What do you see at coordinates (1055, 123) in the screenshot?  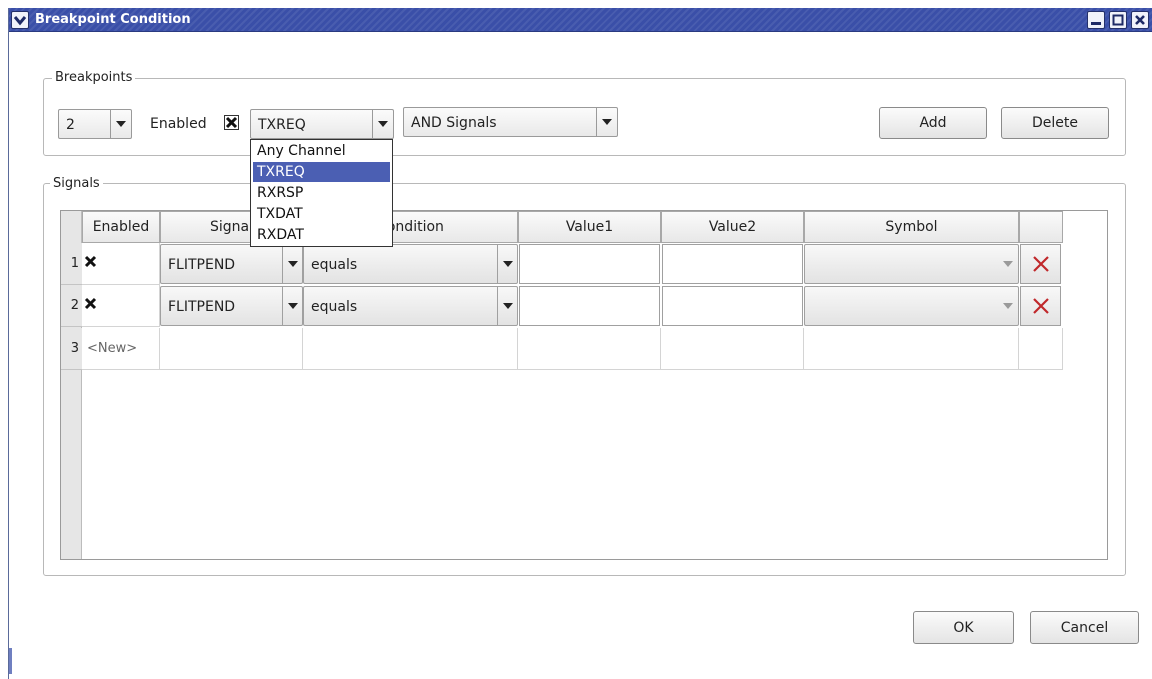 I see `delete-button: Delete` at bounding box center [1055, 123].